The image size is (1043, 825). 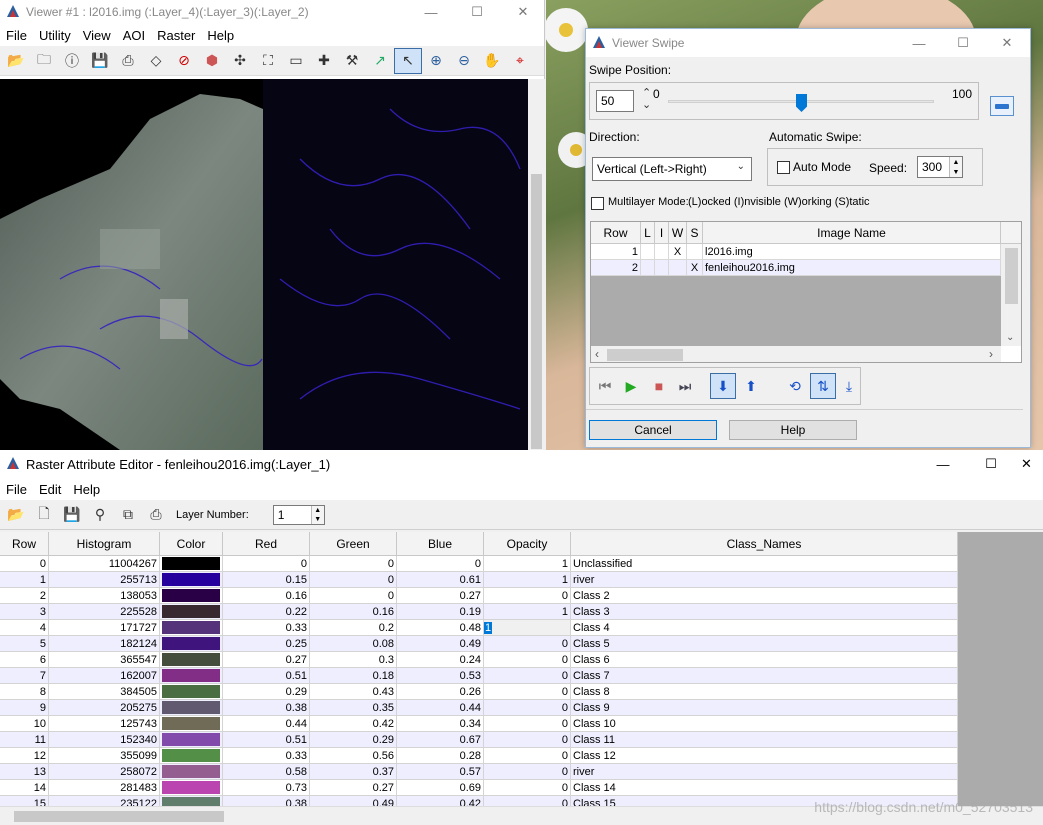 I want to click on class-name-cell: river, so click(x=764, y=772).